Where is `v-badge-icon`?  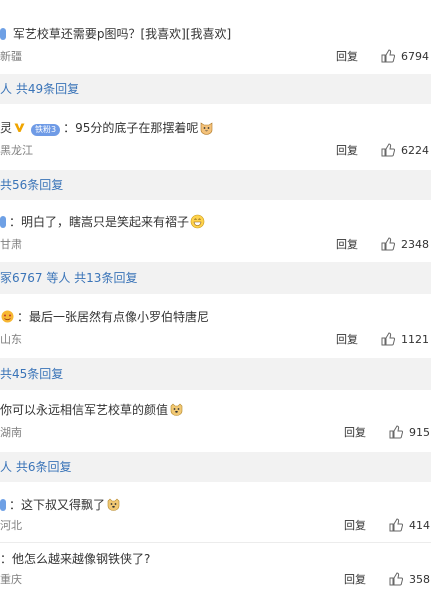
v-badge-icon is located at coordinates (19, 127).